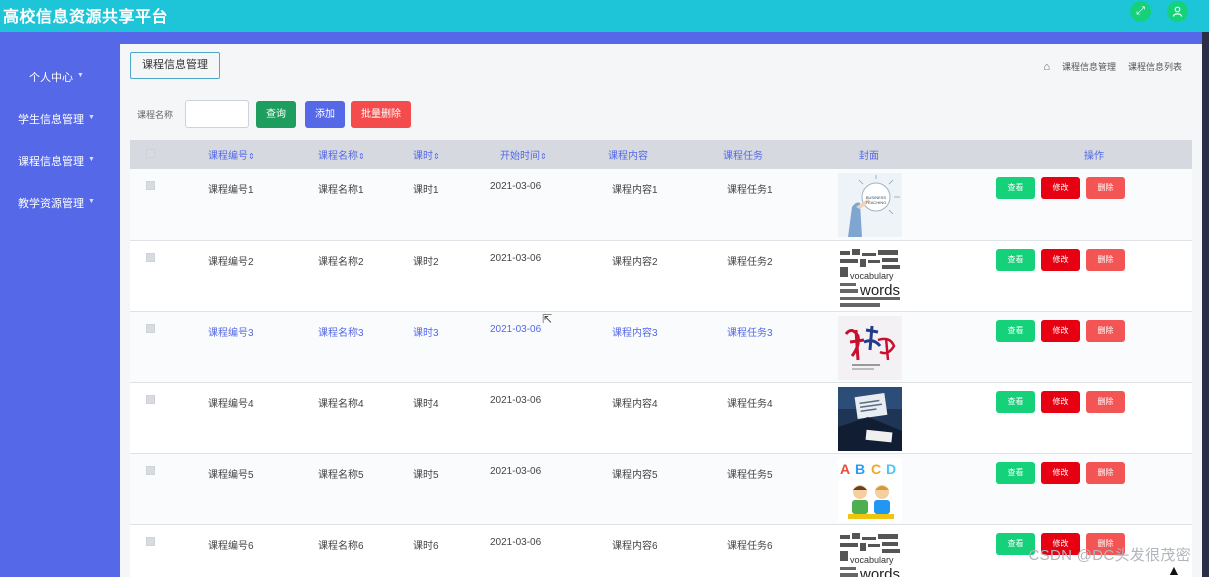  I want to click on sidebar-item-course-info: 课程信息管理 ▼, so click(60, 160).